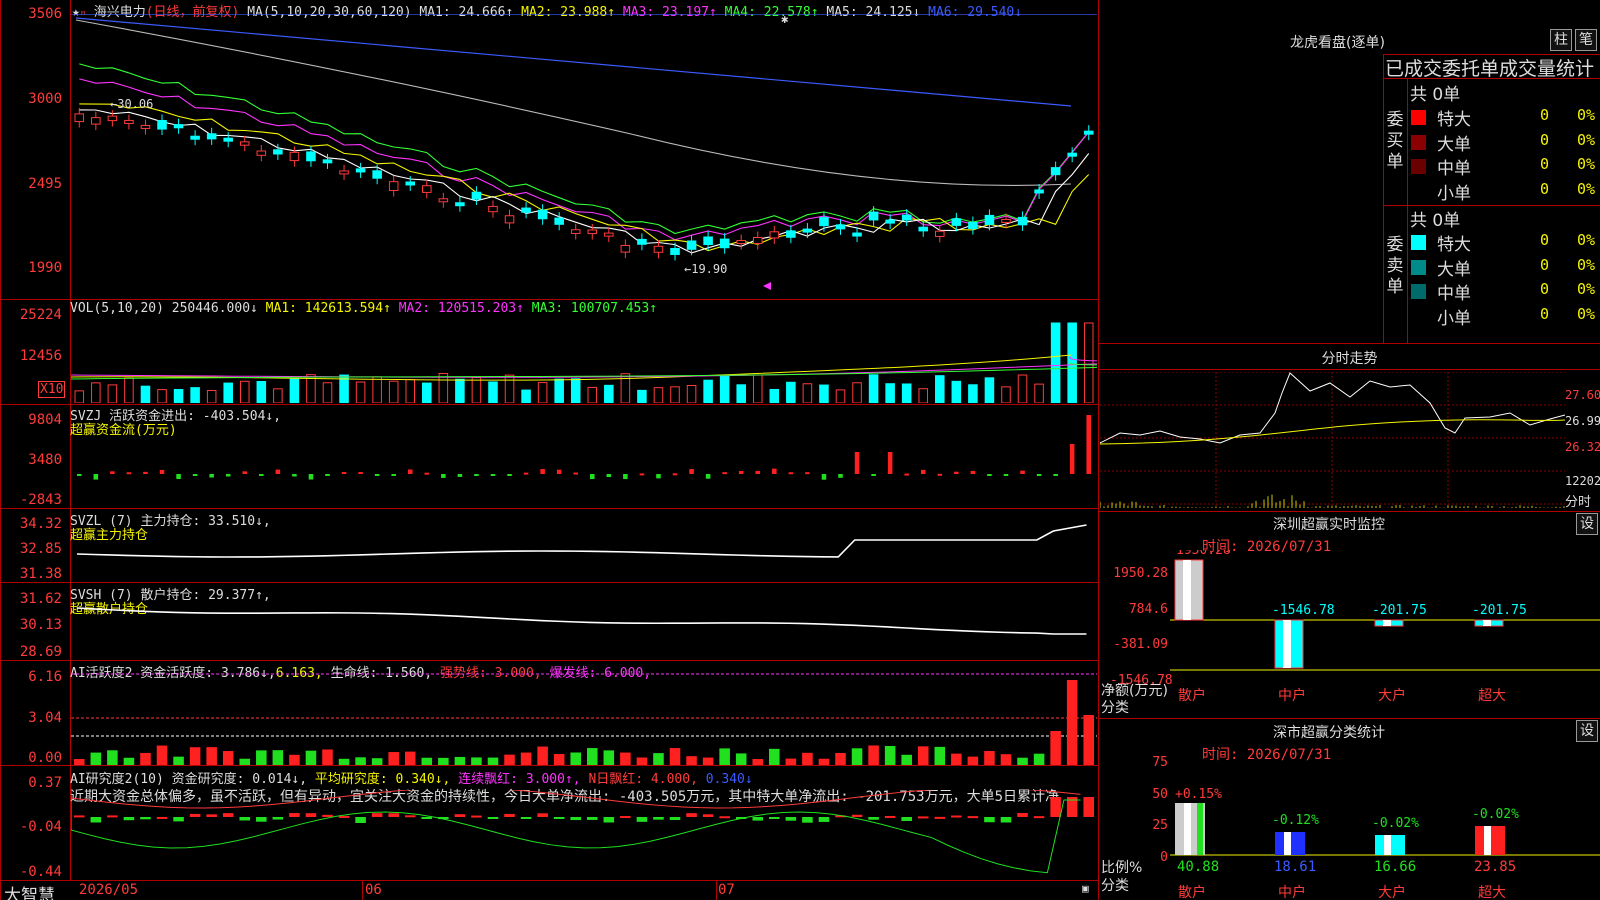 Image resolution: width=1600 pixels, height=900 pixels. I want to click on svsh-chart, so click(584, 627).